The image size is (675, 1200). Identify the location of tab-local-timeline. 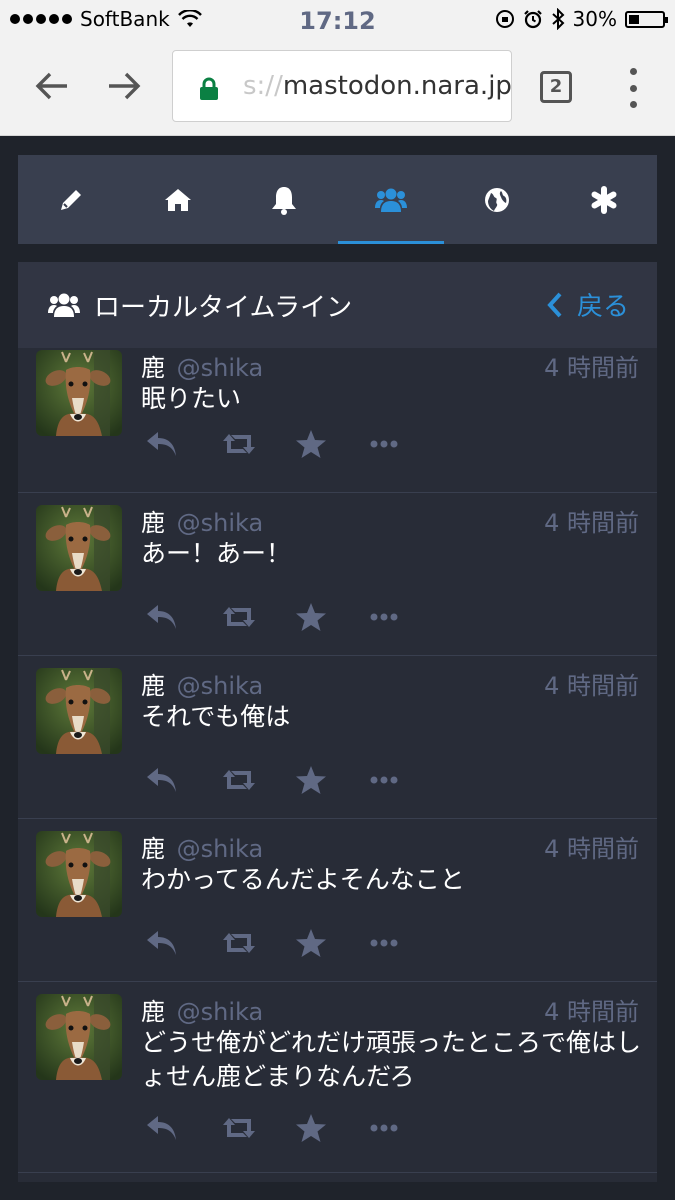
(391, 199).